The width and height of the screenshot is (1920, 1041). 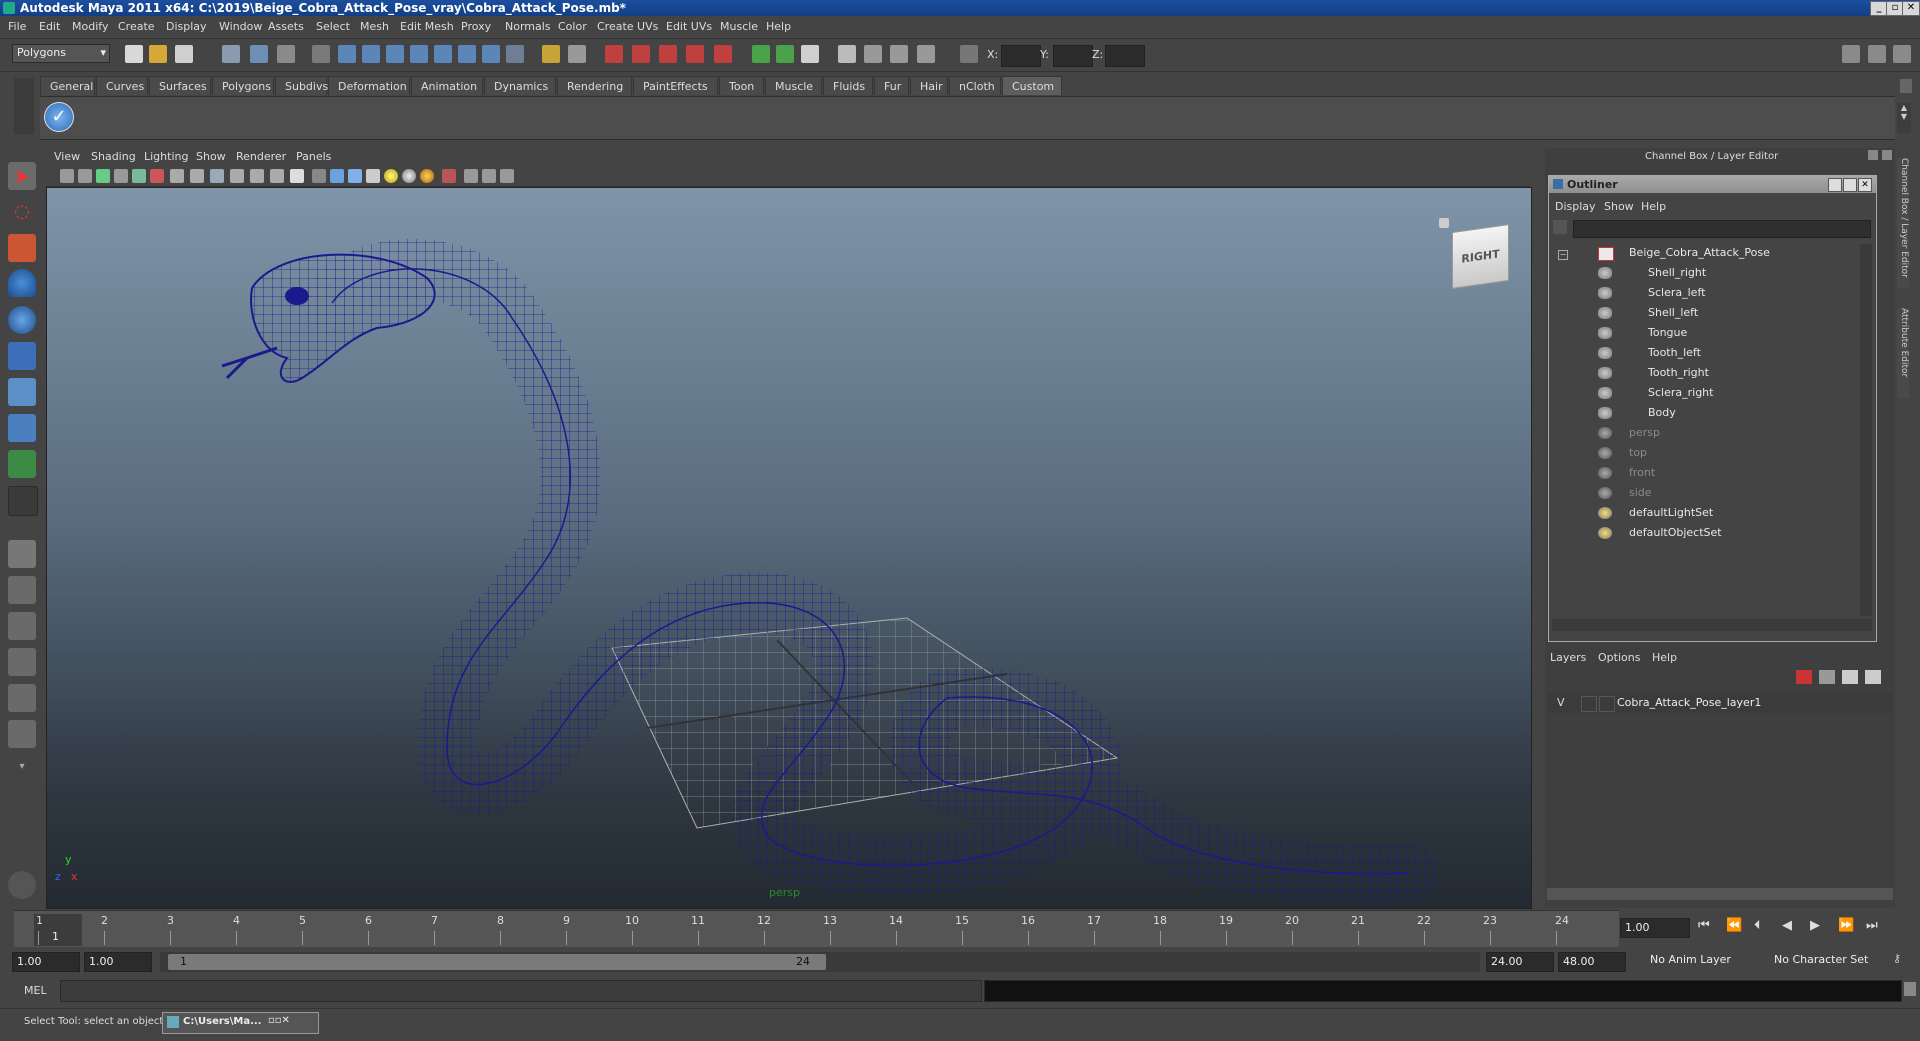 I want to click on view-cube: RIGHT, so click(x=1480, y=256).